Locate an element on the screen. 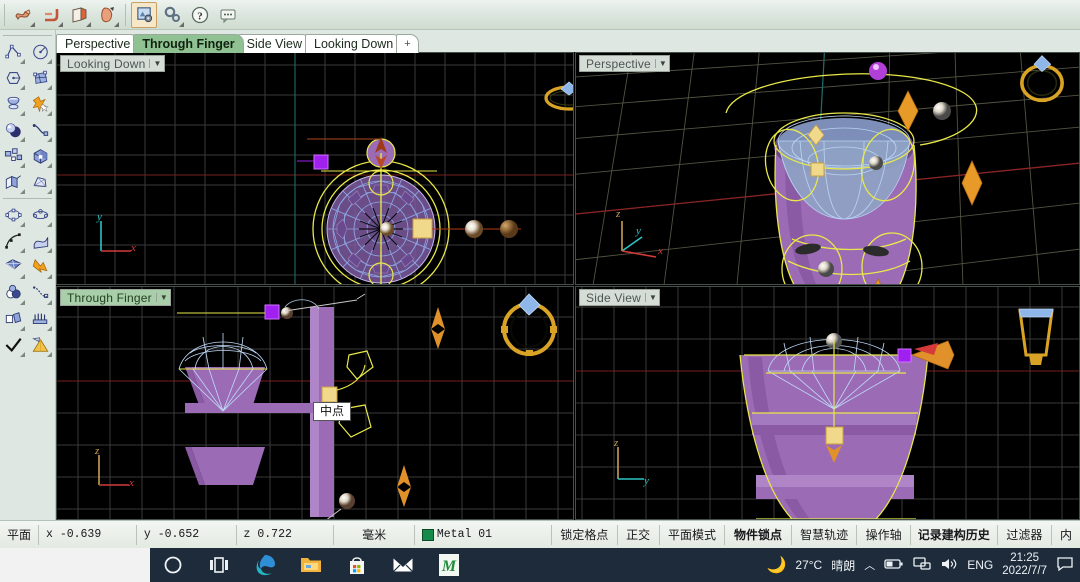 Image resolution: width=1080 pixels, height=582 pixels. surface-patch-icon is located at coordinates (40, 241).